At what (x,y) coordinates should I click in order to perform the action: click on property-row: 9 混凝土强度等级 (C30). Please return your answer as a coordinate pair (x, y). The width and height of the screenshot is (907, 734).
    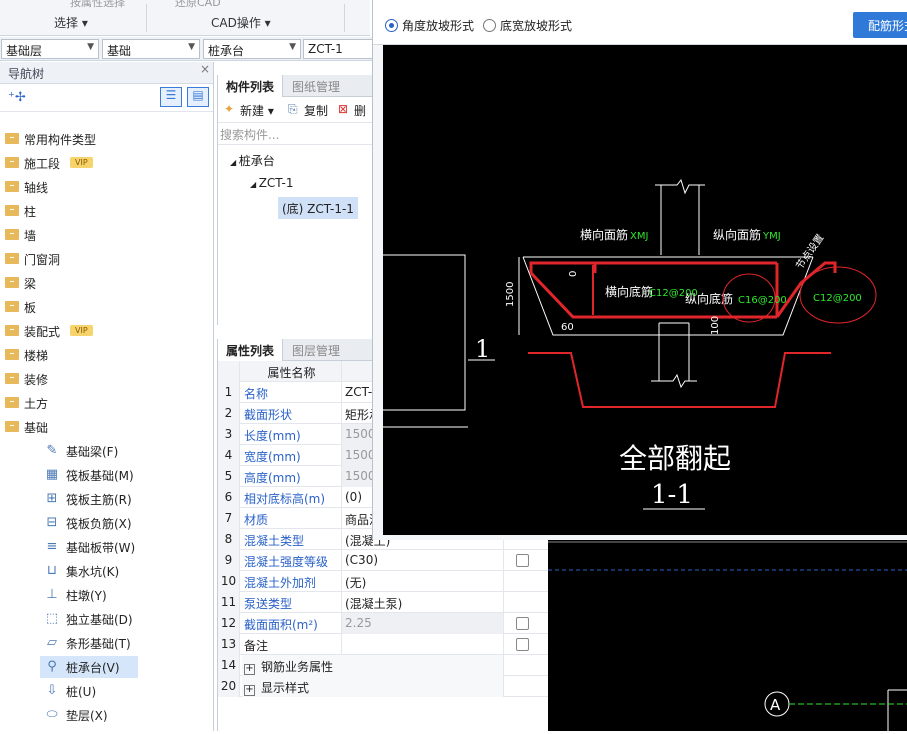
    Looking at the image, I should click on (383, 560).